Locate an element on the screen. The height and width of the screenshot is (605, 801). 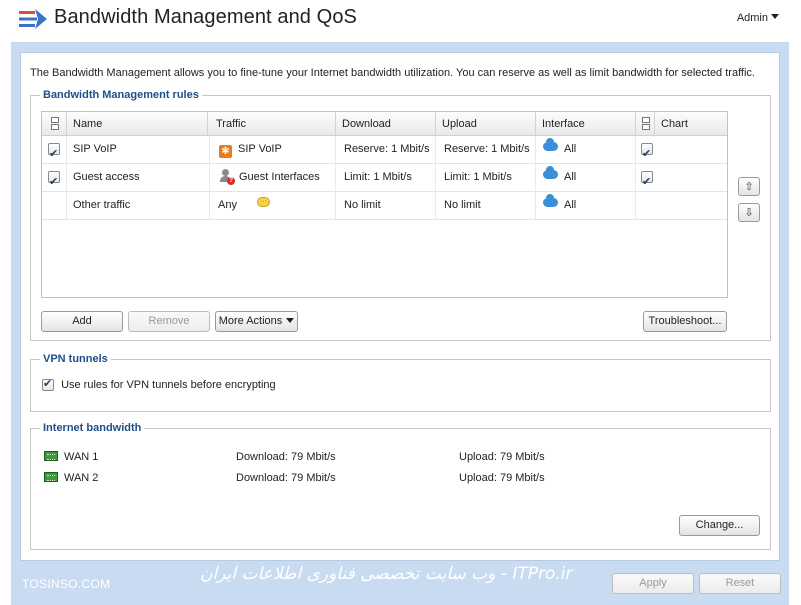
page-title: Bandwidth Management and QoS is located at coordinates (205, 17).